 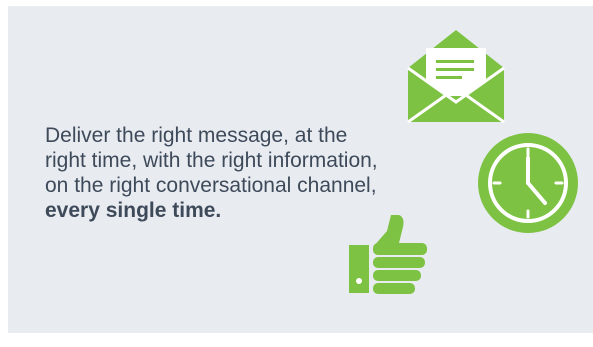 What do you see at coordinates (388, 254) in the screenshot?
I see `thumbs-up-icon` at bounding box center [388, 254].